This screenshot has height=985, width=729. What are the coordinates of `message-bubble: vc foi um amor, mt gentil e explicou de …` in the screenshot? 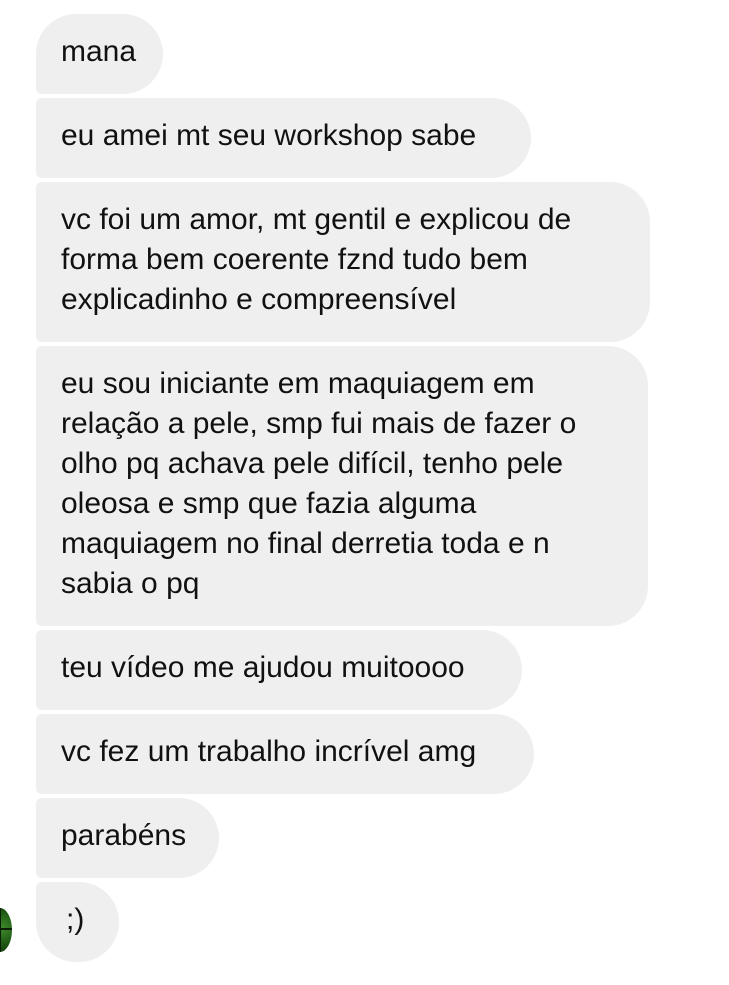 It's located at (343, 262).